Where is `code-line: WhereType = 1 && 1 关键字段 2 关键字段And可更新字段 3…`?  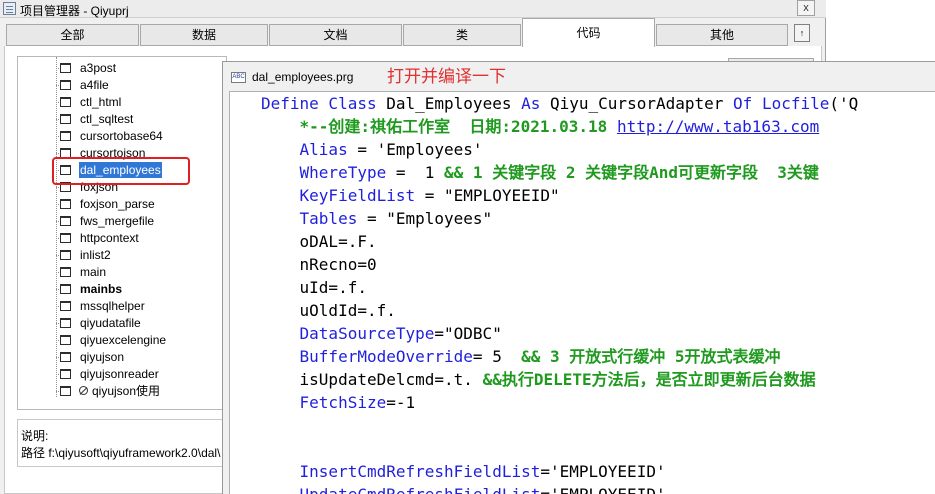
code-line: WhereType = 1 && 1 关键字段 2 关键字段And可更新字段 3… is located at coordinates (540, 173).